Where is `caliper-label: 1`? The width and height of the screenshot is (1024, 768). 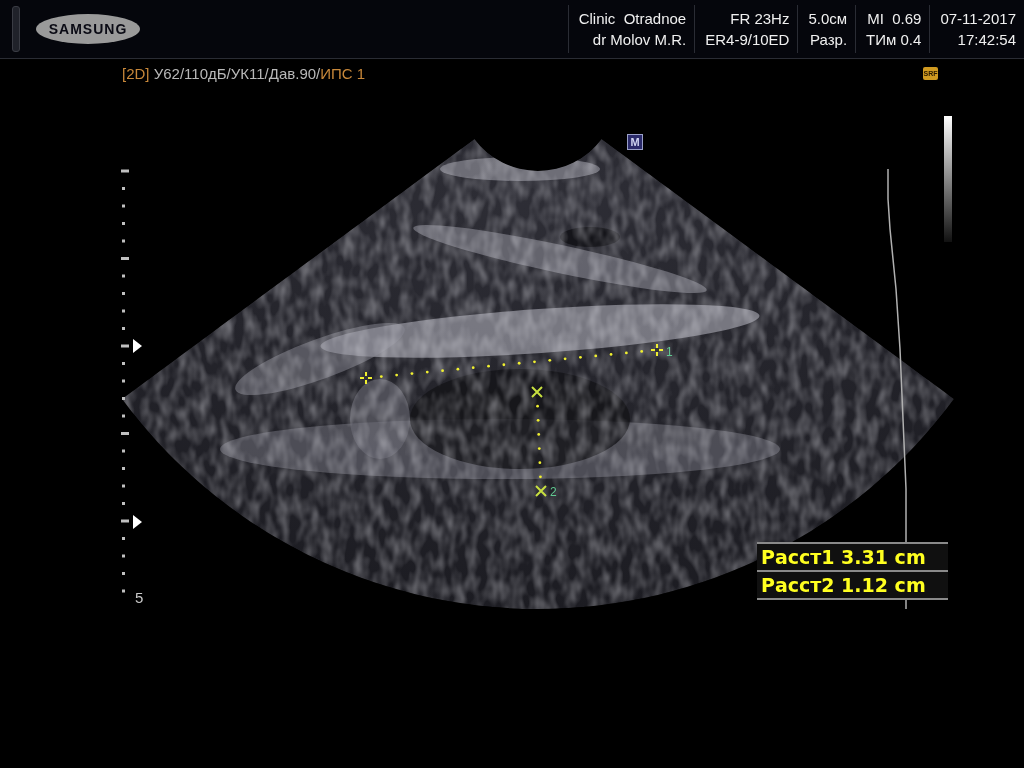 caliper-label: 1 is located at coordinates (669, 352).